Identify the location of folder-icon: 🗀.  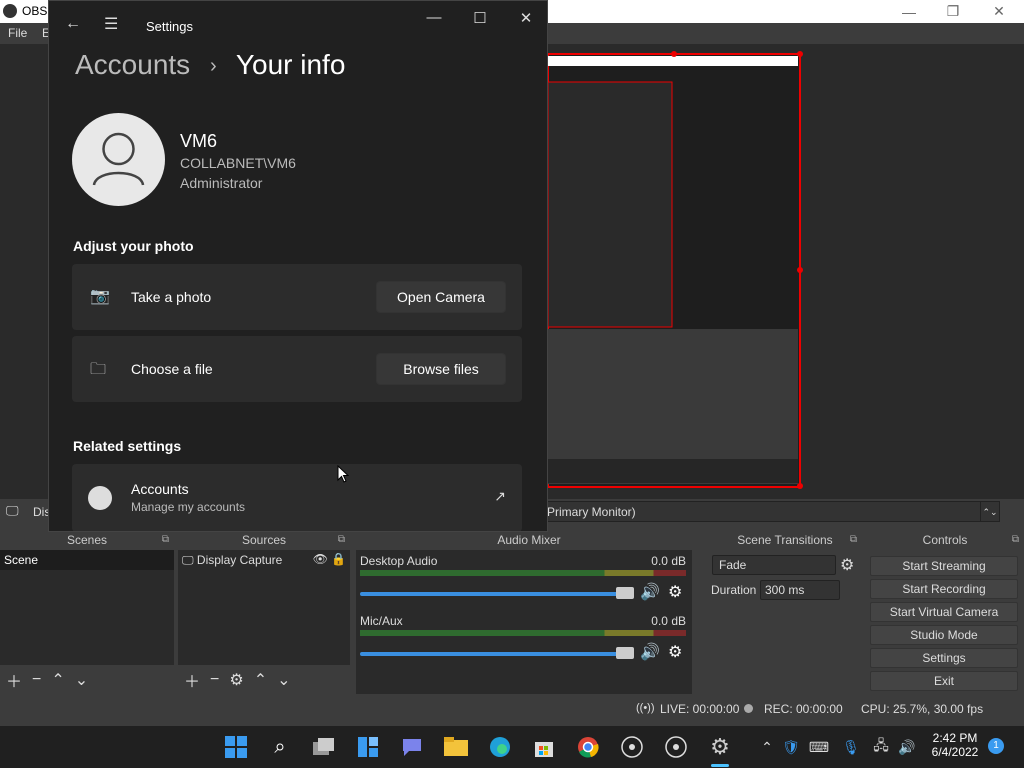
(98, 369).